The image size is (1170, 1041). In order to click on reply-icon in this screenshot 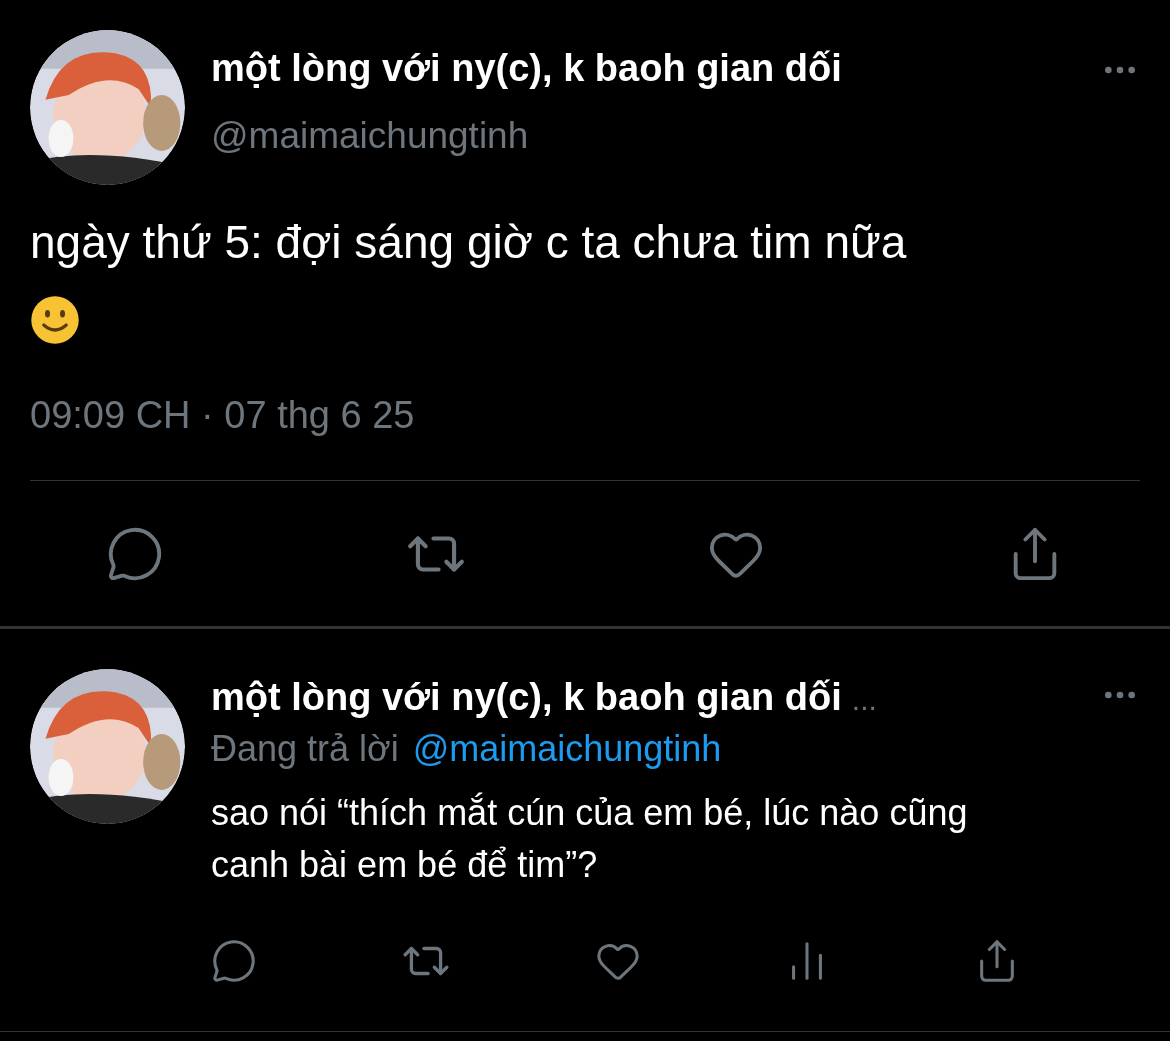, I will do `click(234, 961)`.